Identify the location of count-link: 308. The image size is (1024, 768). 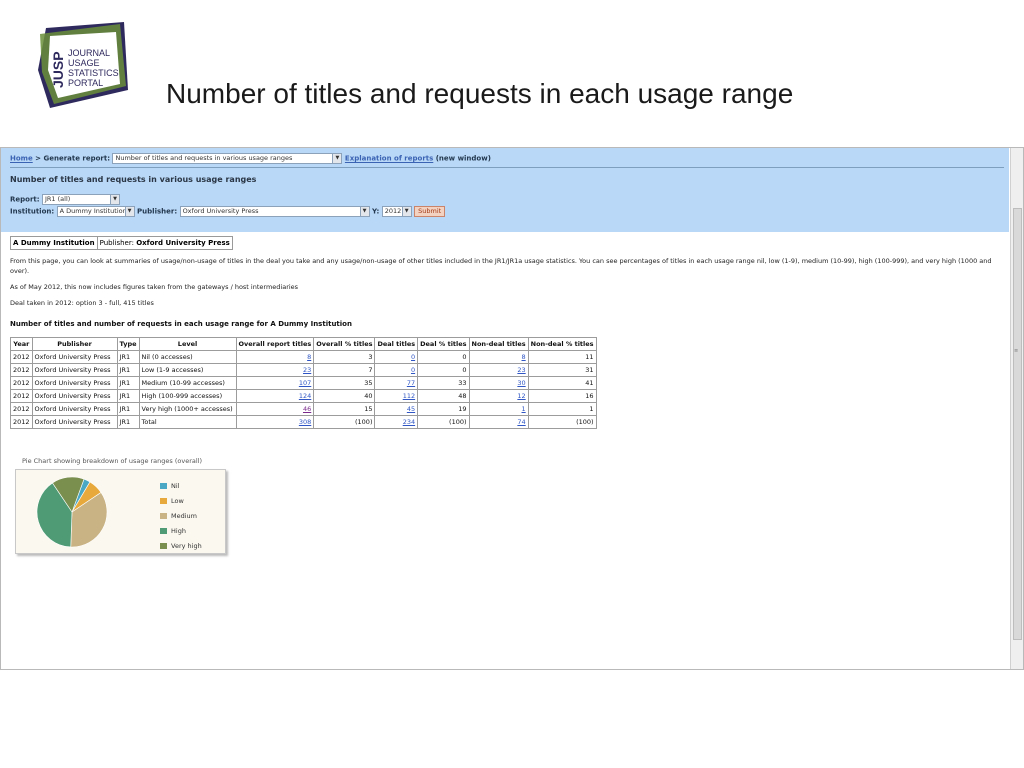
(305, 422).